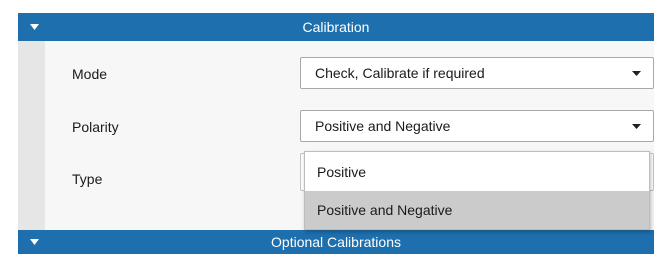 The height and width of the screenshot is (254, 654). What do you see at coordinates (90, 74) in the screenshot?
I see `mode-label: Mode` at bounding box center [90, 74].